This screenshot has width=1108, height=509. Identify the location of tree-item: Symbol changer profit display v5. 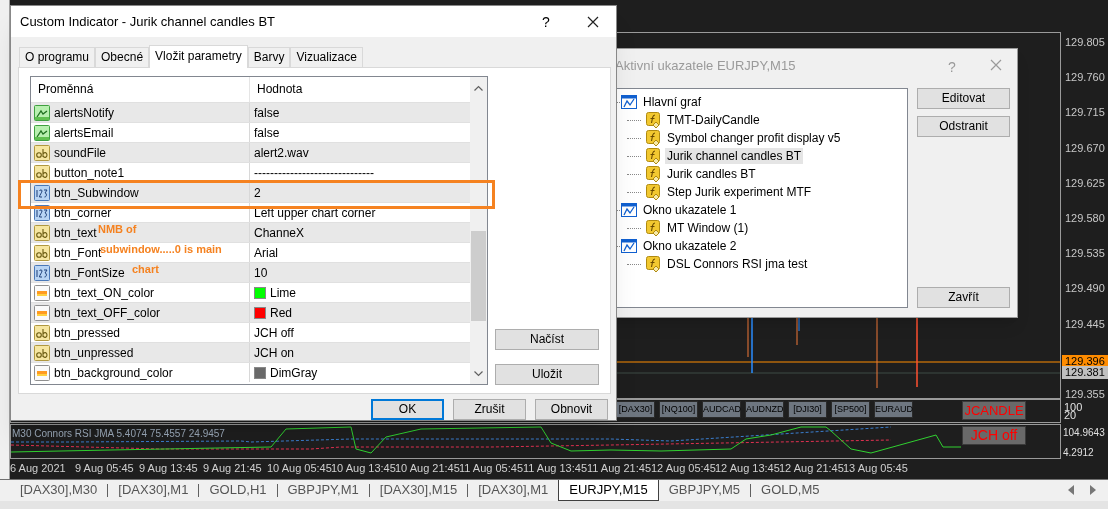
(754, 138).